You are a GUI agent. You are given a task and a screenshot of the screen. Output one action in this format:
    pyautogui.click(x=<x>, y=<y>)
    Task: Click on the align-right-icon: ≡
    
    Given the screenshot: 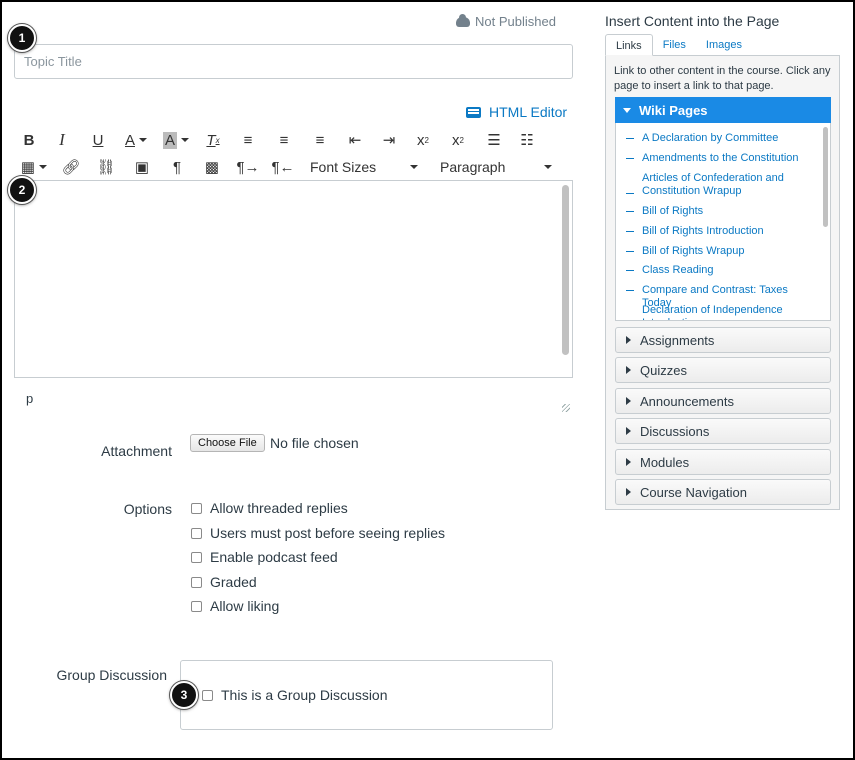 What is the action you would take?
    pyautogui.click(x=320, y=140)
    